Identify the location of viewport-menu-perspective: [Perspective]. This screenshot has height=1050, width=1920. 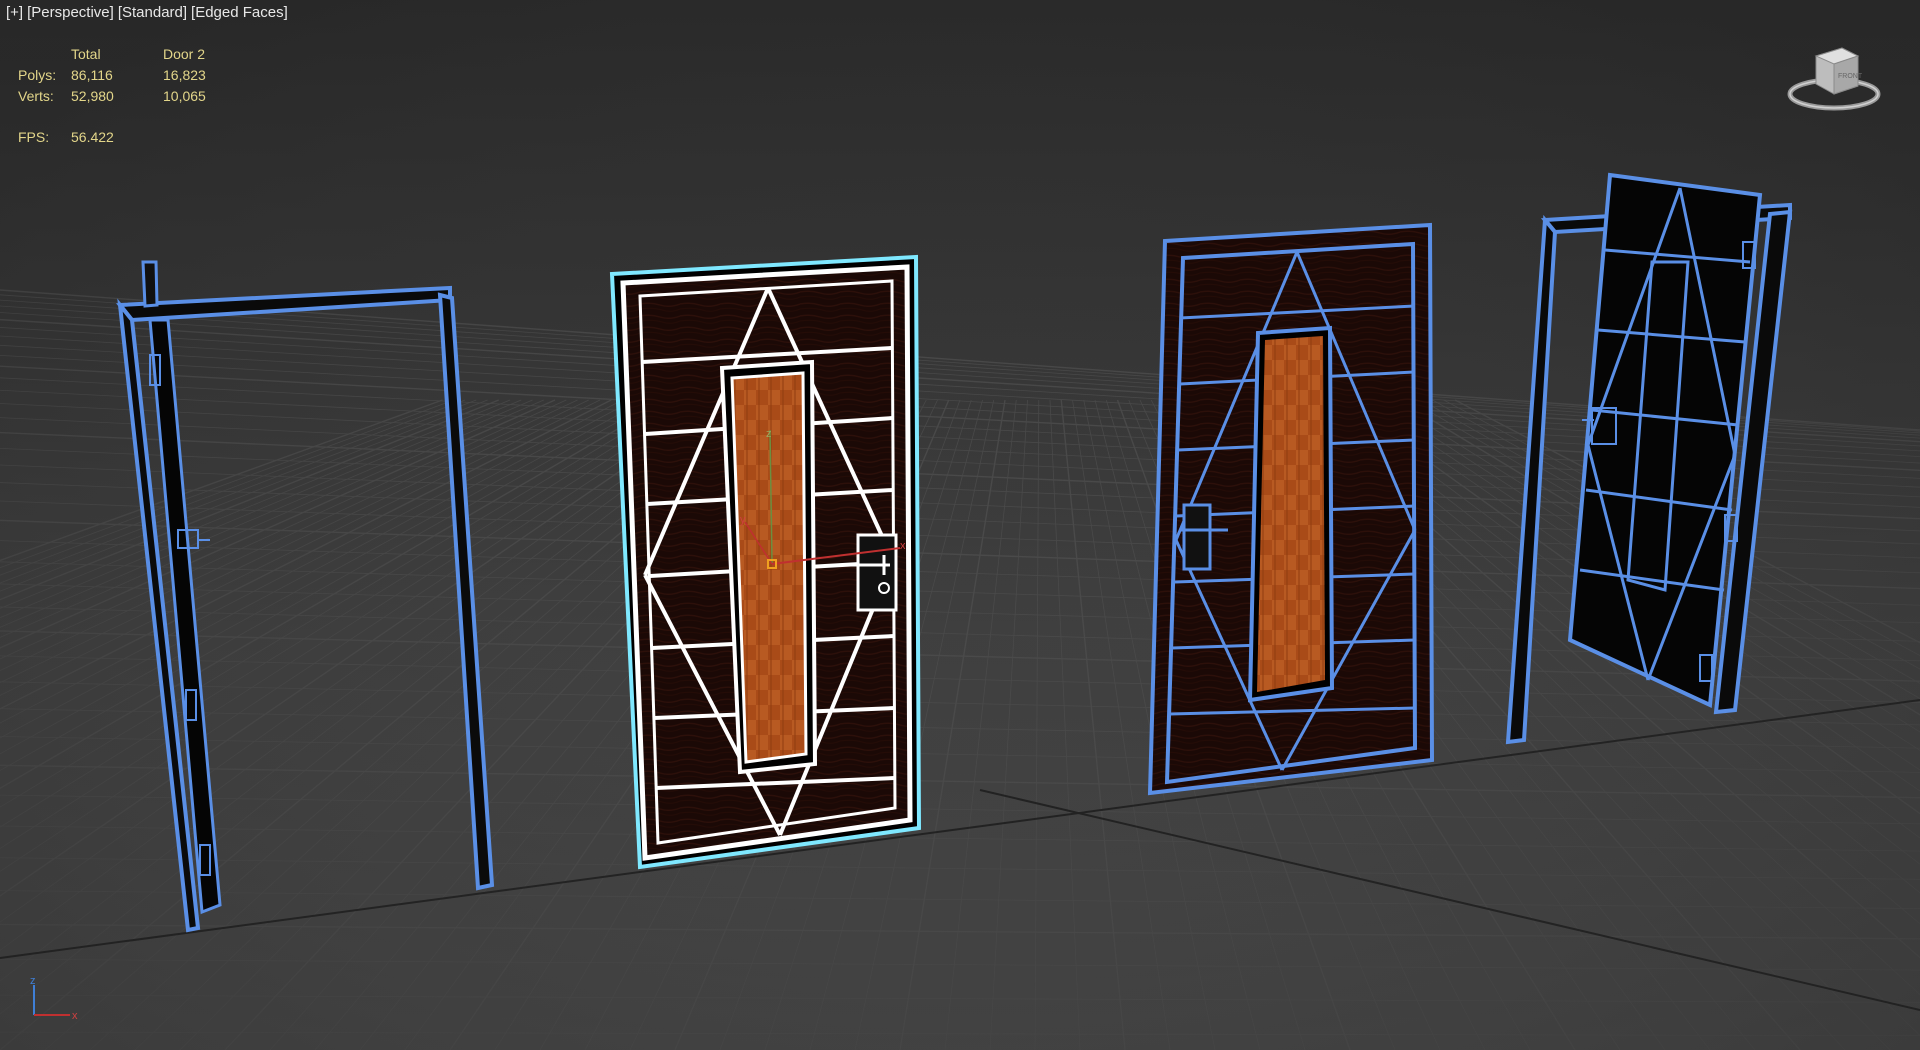
(70, 12).